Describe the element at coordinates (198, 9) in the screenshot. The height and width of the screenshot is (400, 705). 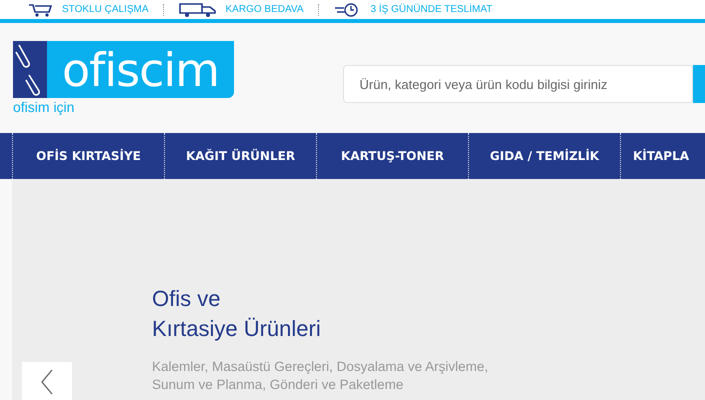
I see `truck-icon` at that location.